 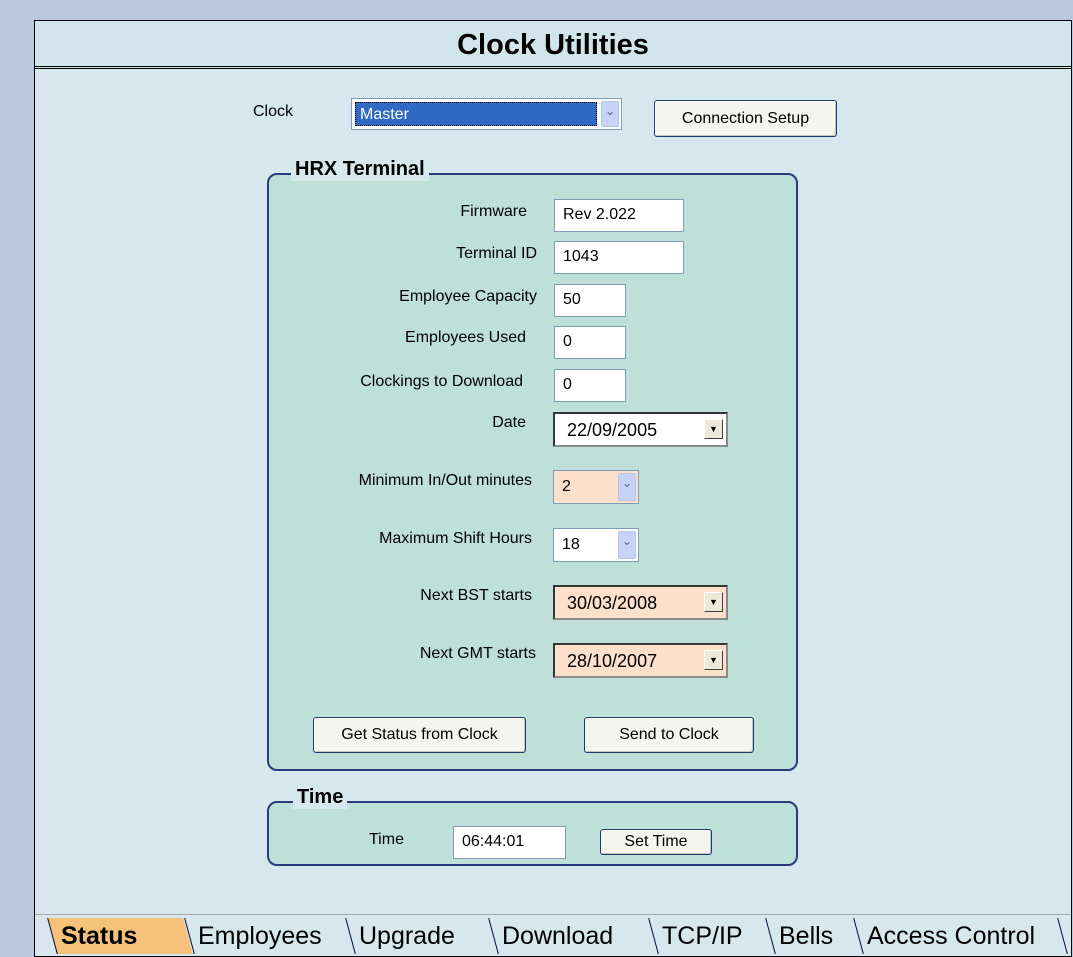 What do you see at coordinates (496, 253) in the screenshot?
I see `terminal-id-label: Terminal ID` at bounding box center [496, 253].